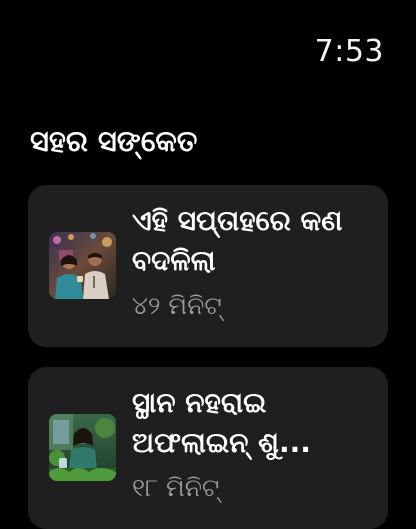 The width and height of the screenshot is (416, 529). I want to click on woman-garden-thumbnail, so click(82, 447).